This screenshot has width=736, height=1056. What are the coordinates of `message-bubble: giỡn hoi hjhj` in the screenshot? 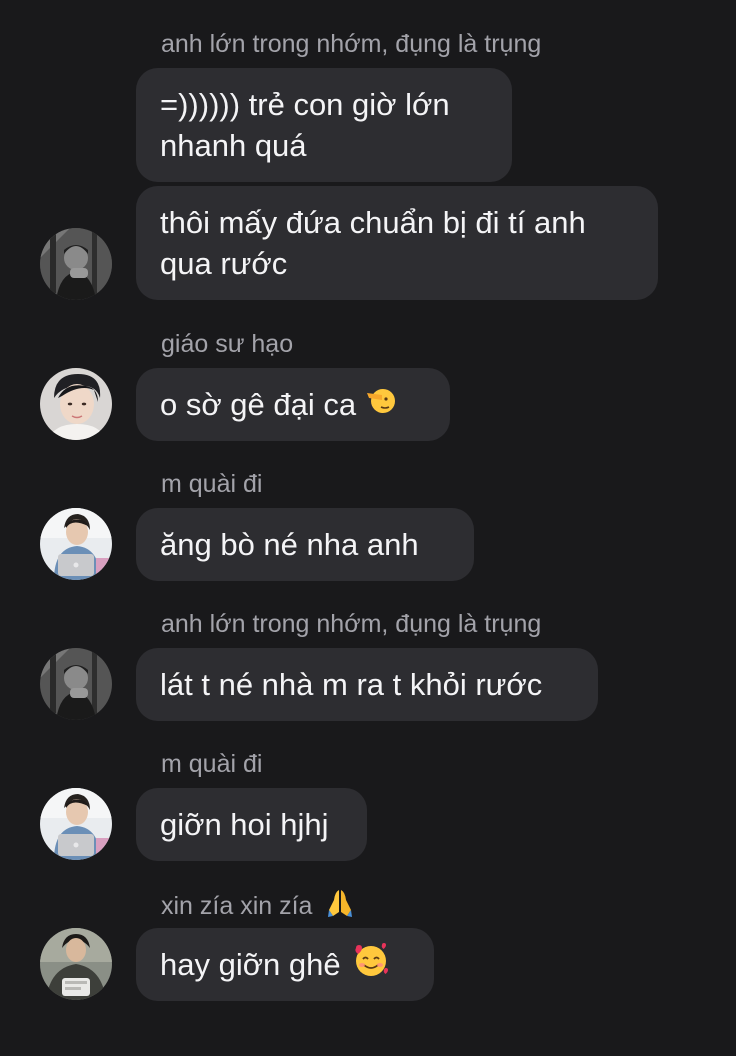 It's located at (251, 824).